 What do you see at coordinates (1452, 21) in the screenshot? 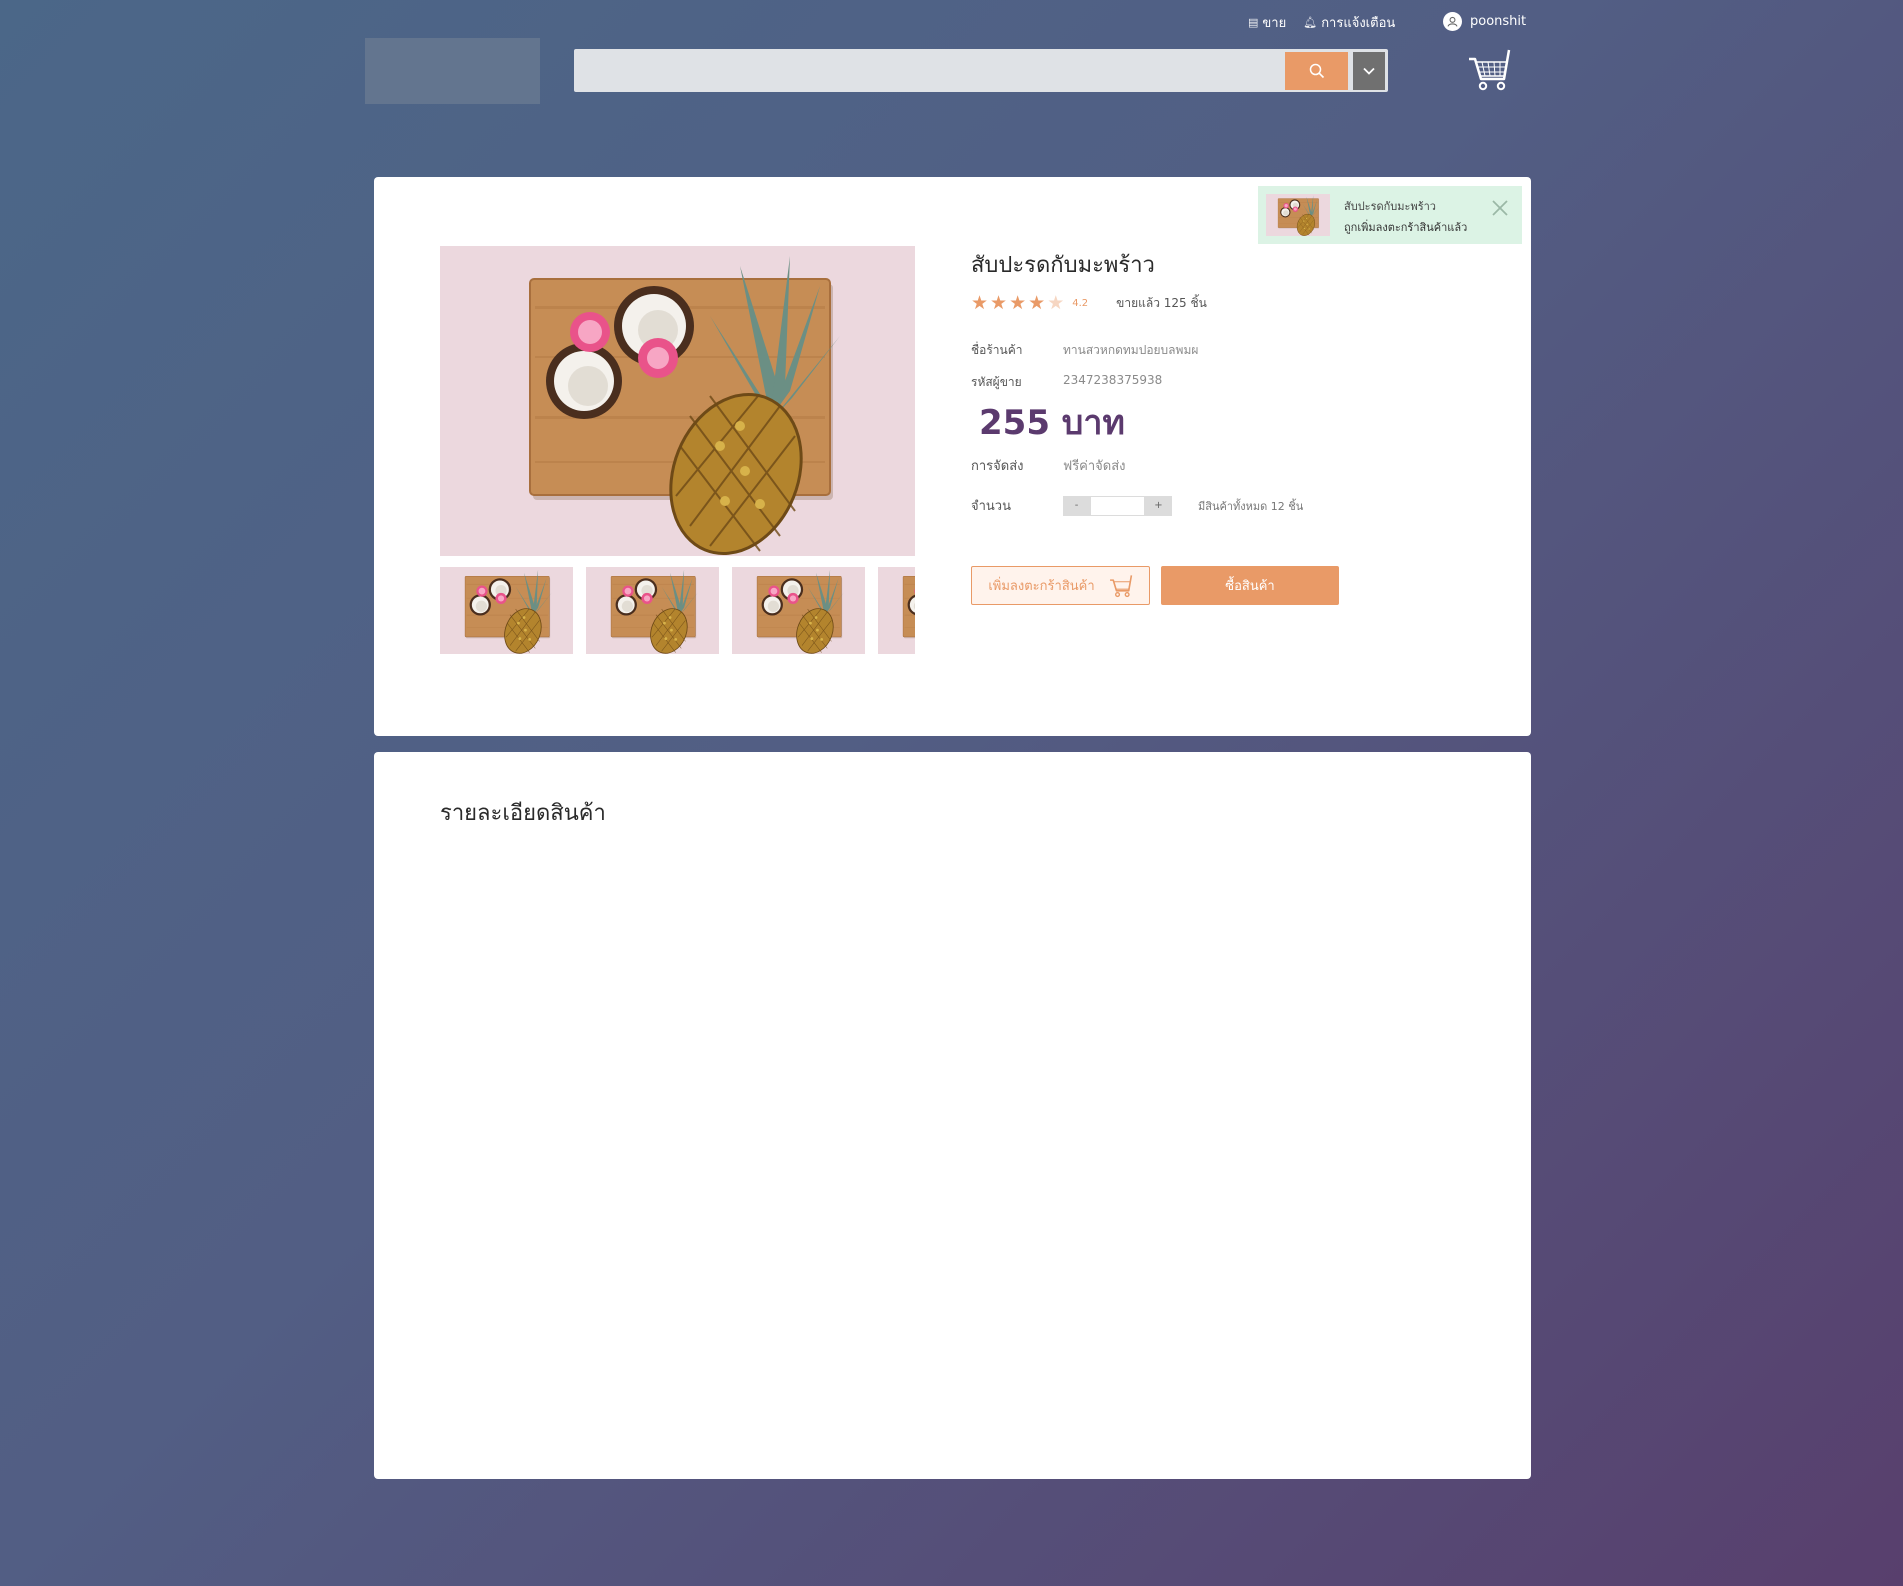
I see `user-icon` at bounding box center [1452, 21].